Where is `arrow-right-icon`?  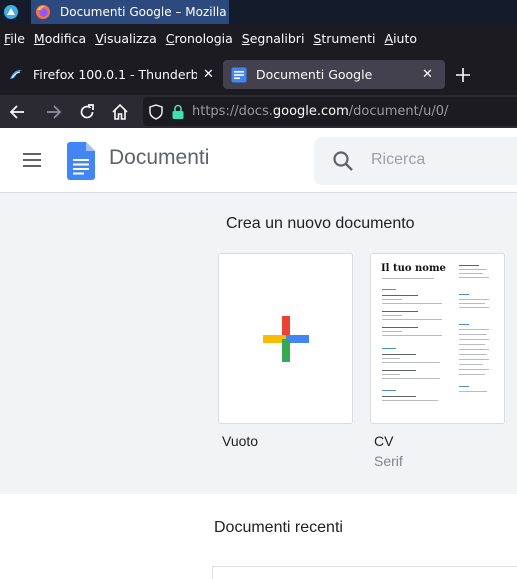 arrow-right-icon is located at coordinates (53, 112).